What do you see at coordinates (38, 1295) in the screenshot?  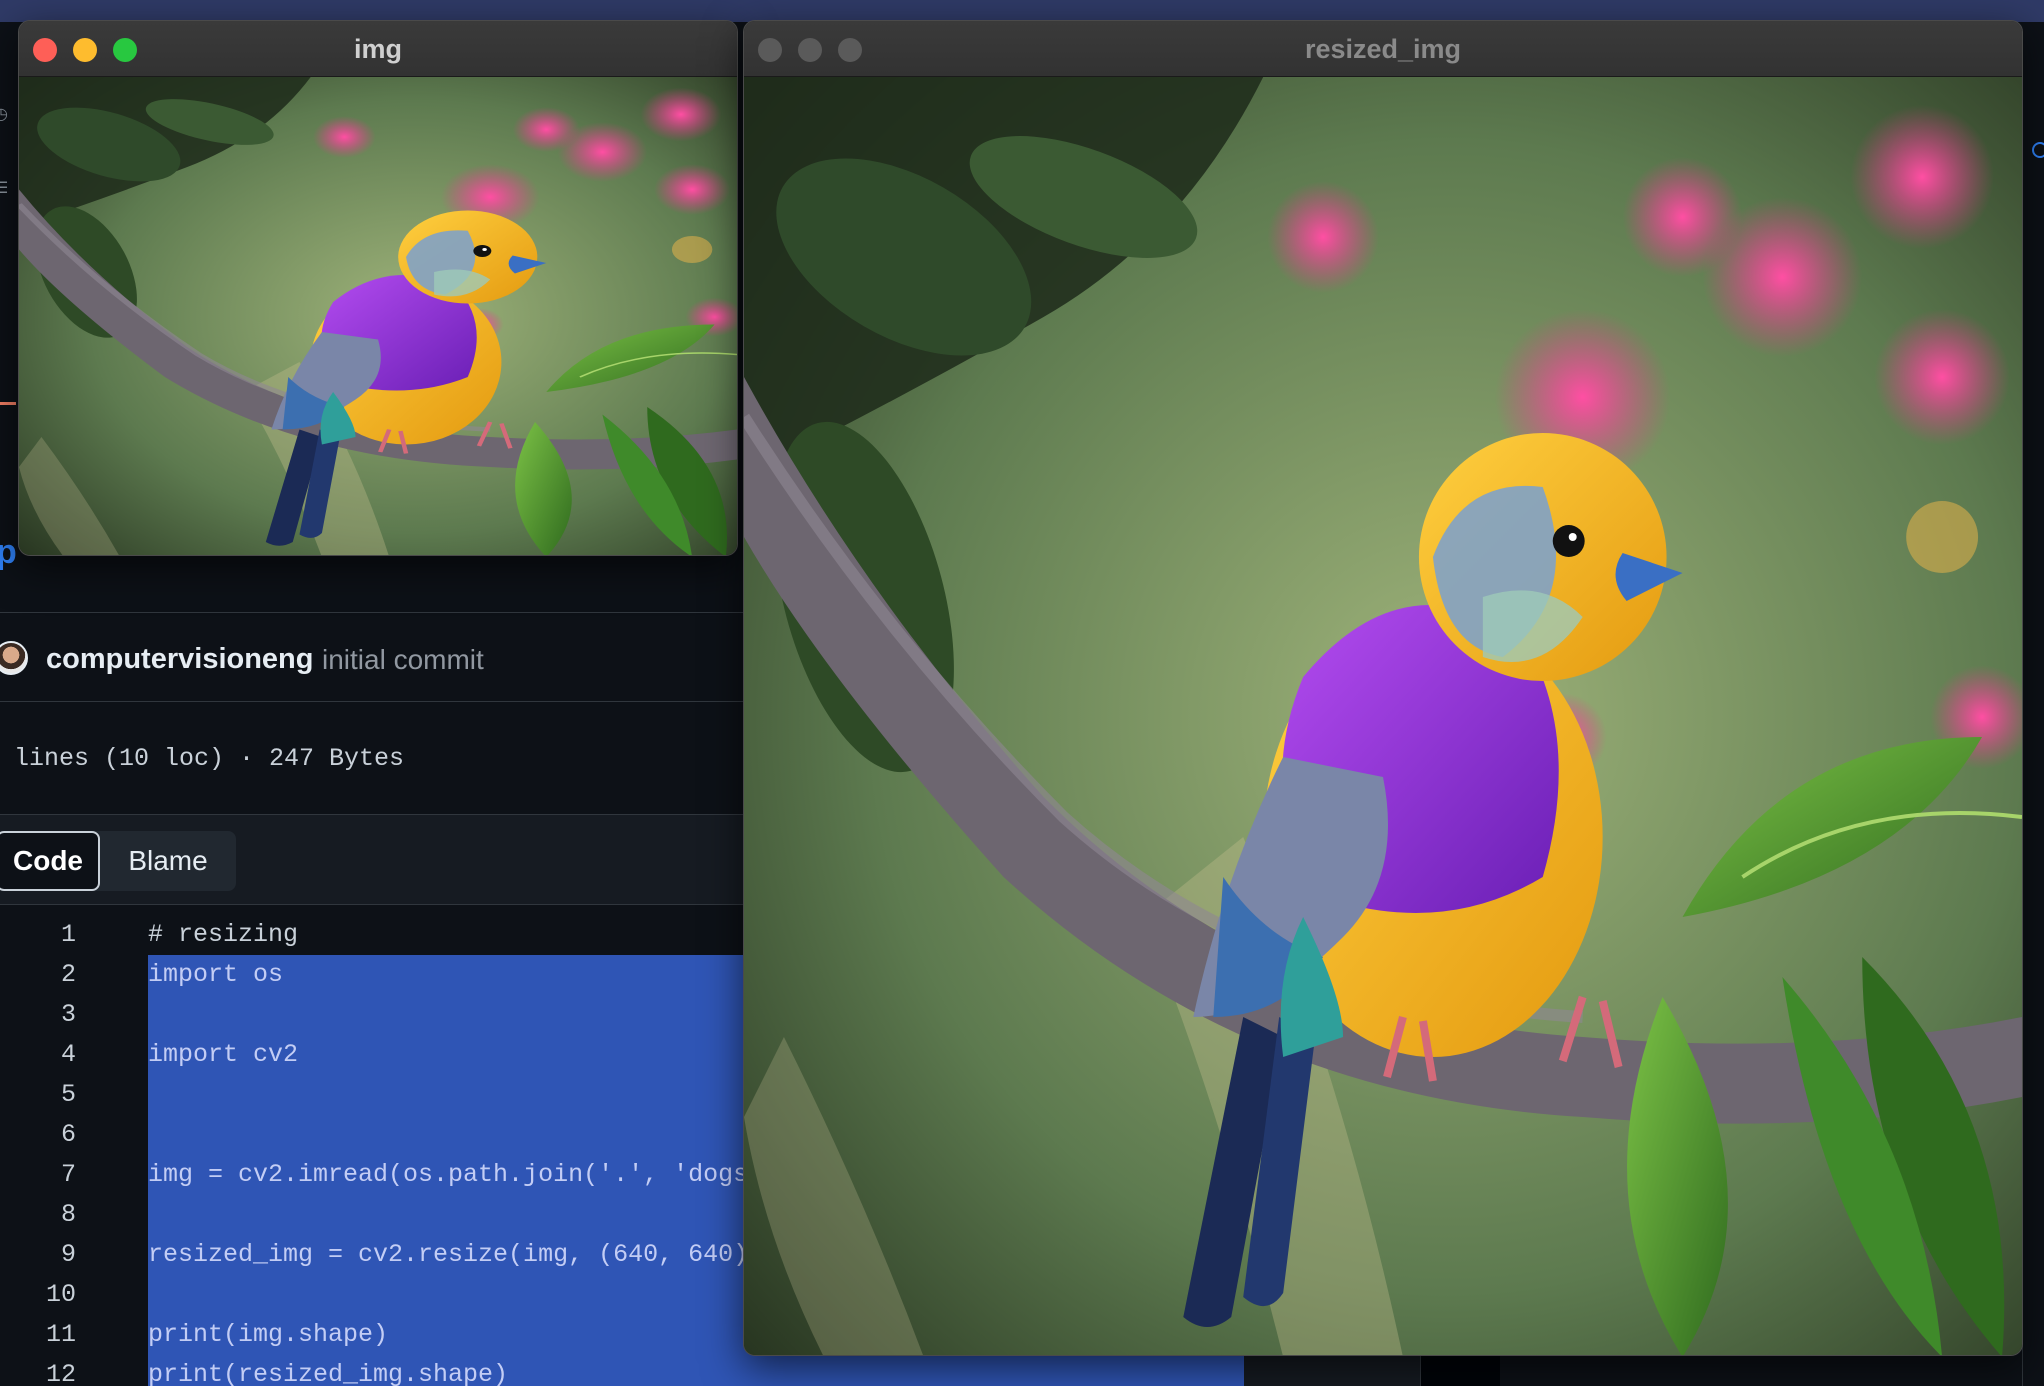 I see `line-number: 10` at bounding box center [38, 1295].